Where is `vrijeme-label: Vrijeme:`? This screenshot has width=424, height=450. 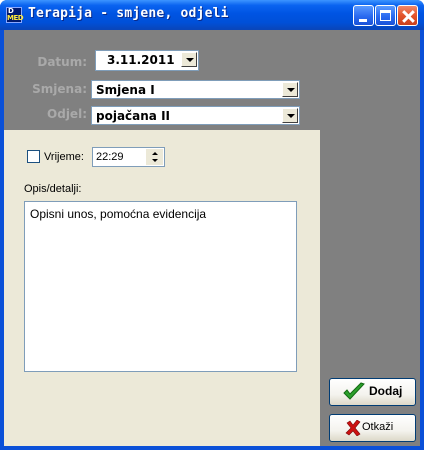 vrijeme-label: Vrijeme: is located at coordinates (64, 157).